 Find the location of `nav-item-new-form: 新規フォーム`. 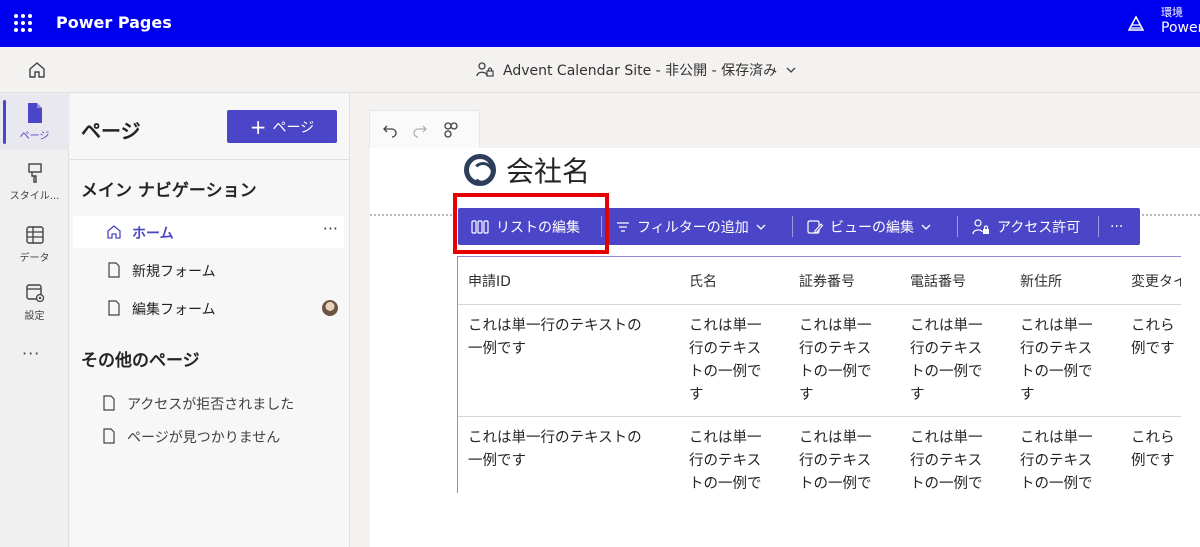

nav-item-new-form: 新規フォーム is located at coordinates (208, 270).